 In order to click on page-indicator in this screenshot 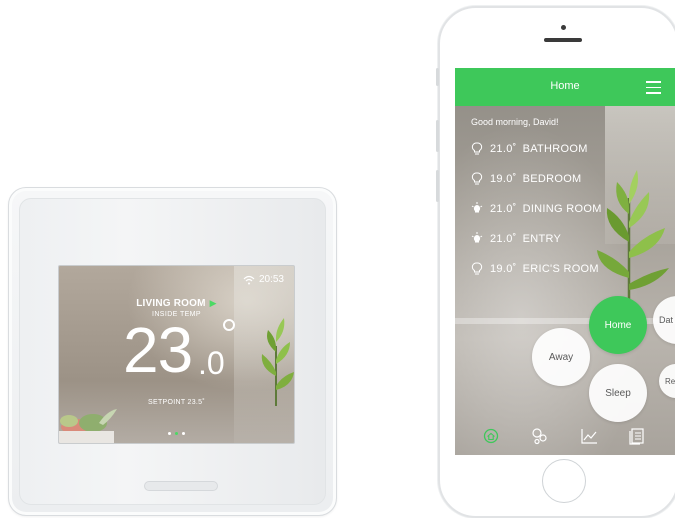, I will do `click(176, 433)`.